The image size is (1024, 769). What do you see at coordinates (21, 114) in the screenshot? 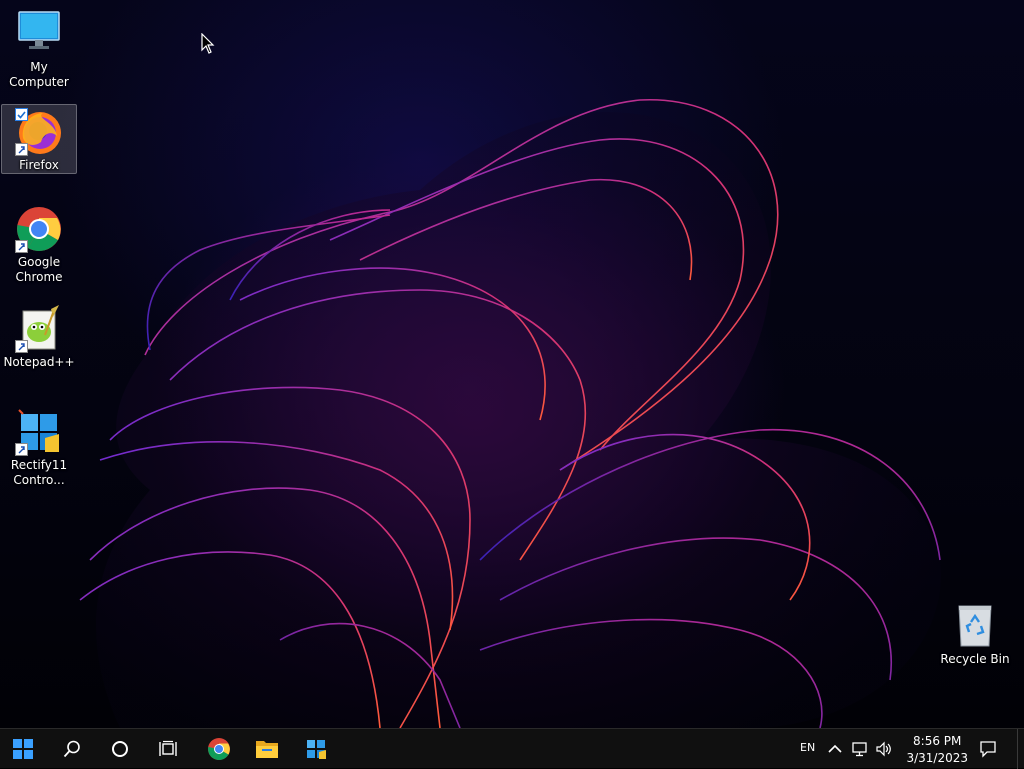
I see `checkbox-icon` at bounding box center [21, 114].